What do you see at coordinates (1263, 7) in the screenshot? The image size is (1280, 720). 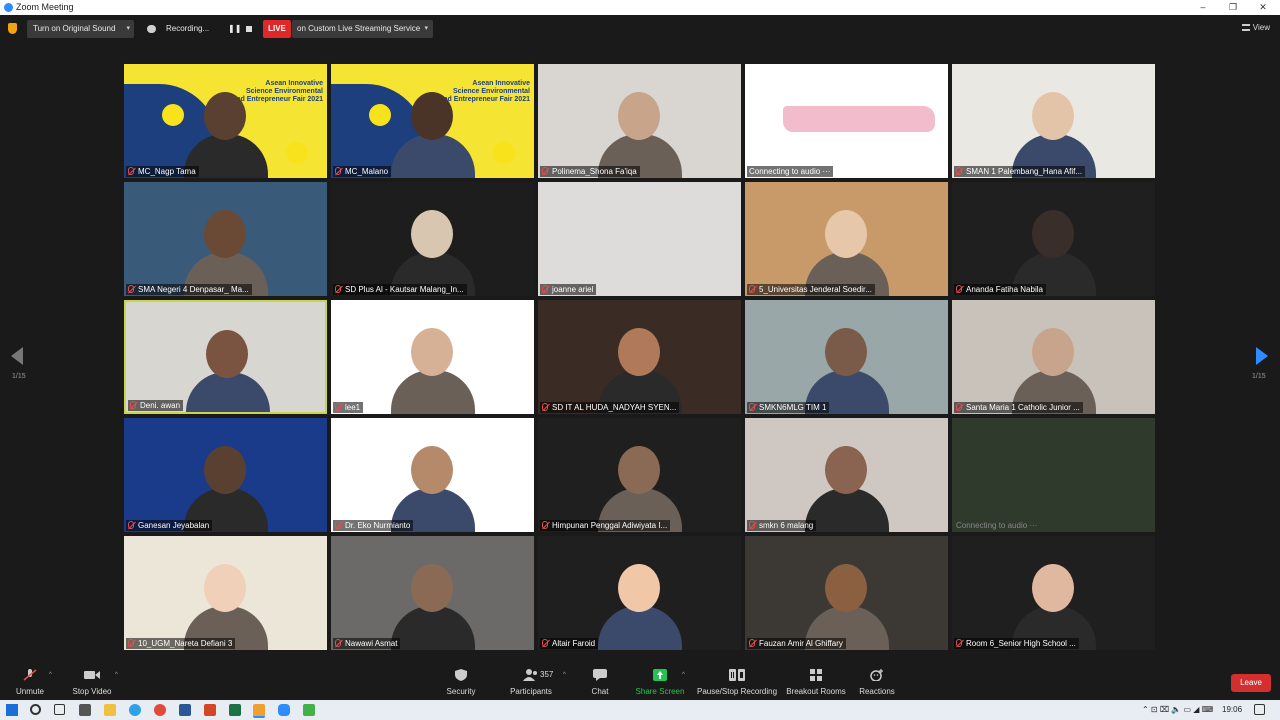 I see `close-window-button: ✕` at bounding box center [1263, 7].